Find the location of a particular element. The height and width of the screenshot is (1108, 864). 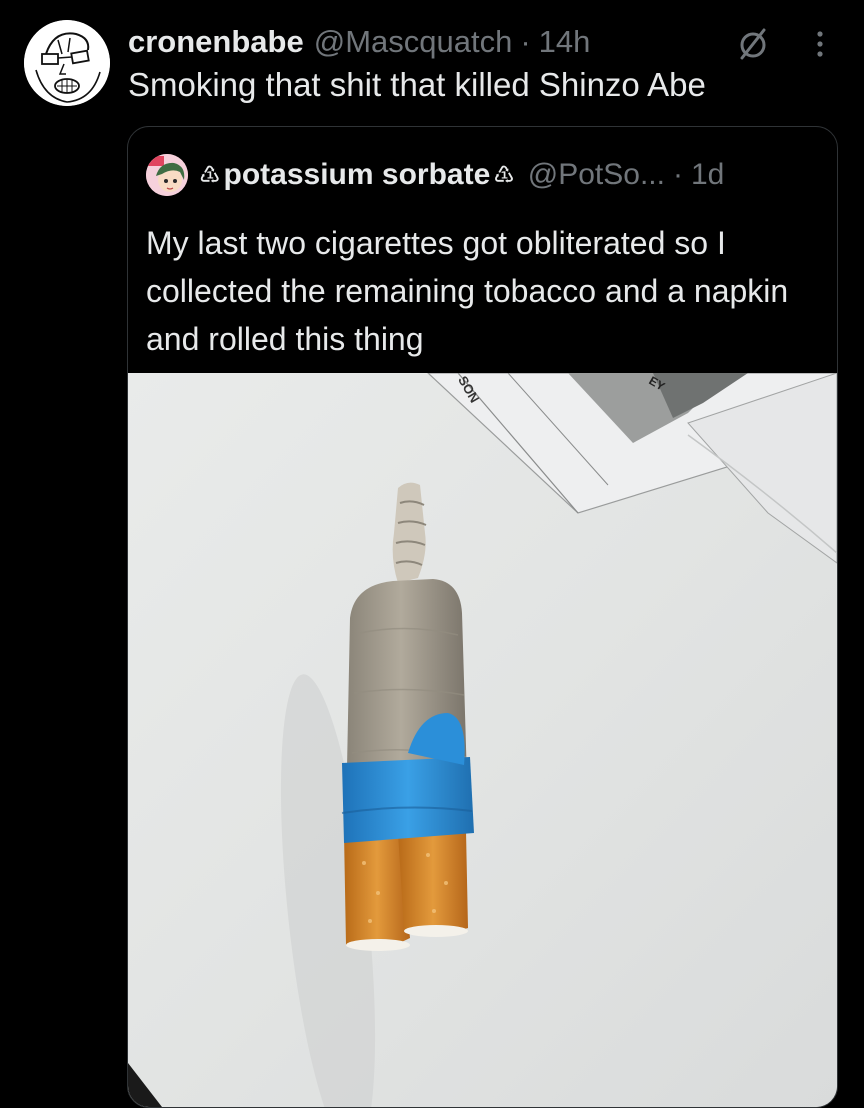

quoted-timestamp: 1d is located at coordinates (707, 175).